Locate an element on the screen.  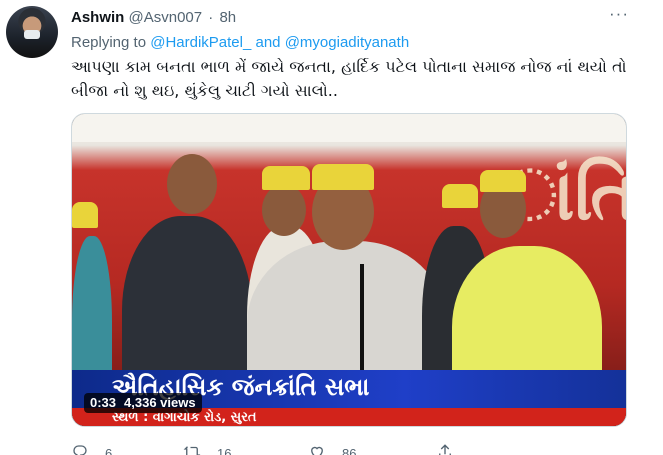
avatar-face-mask is located at coordinates (32, 34).